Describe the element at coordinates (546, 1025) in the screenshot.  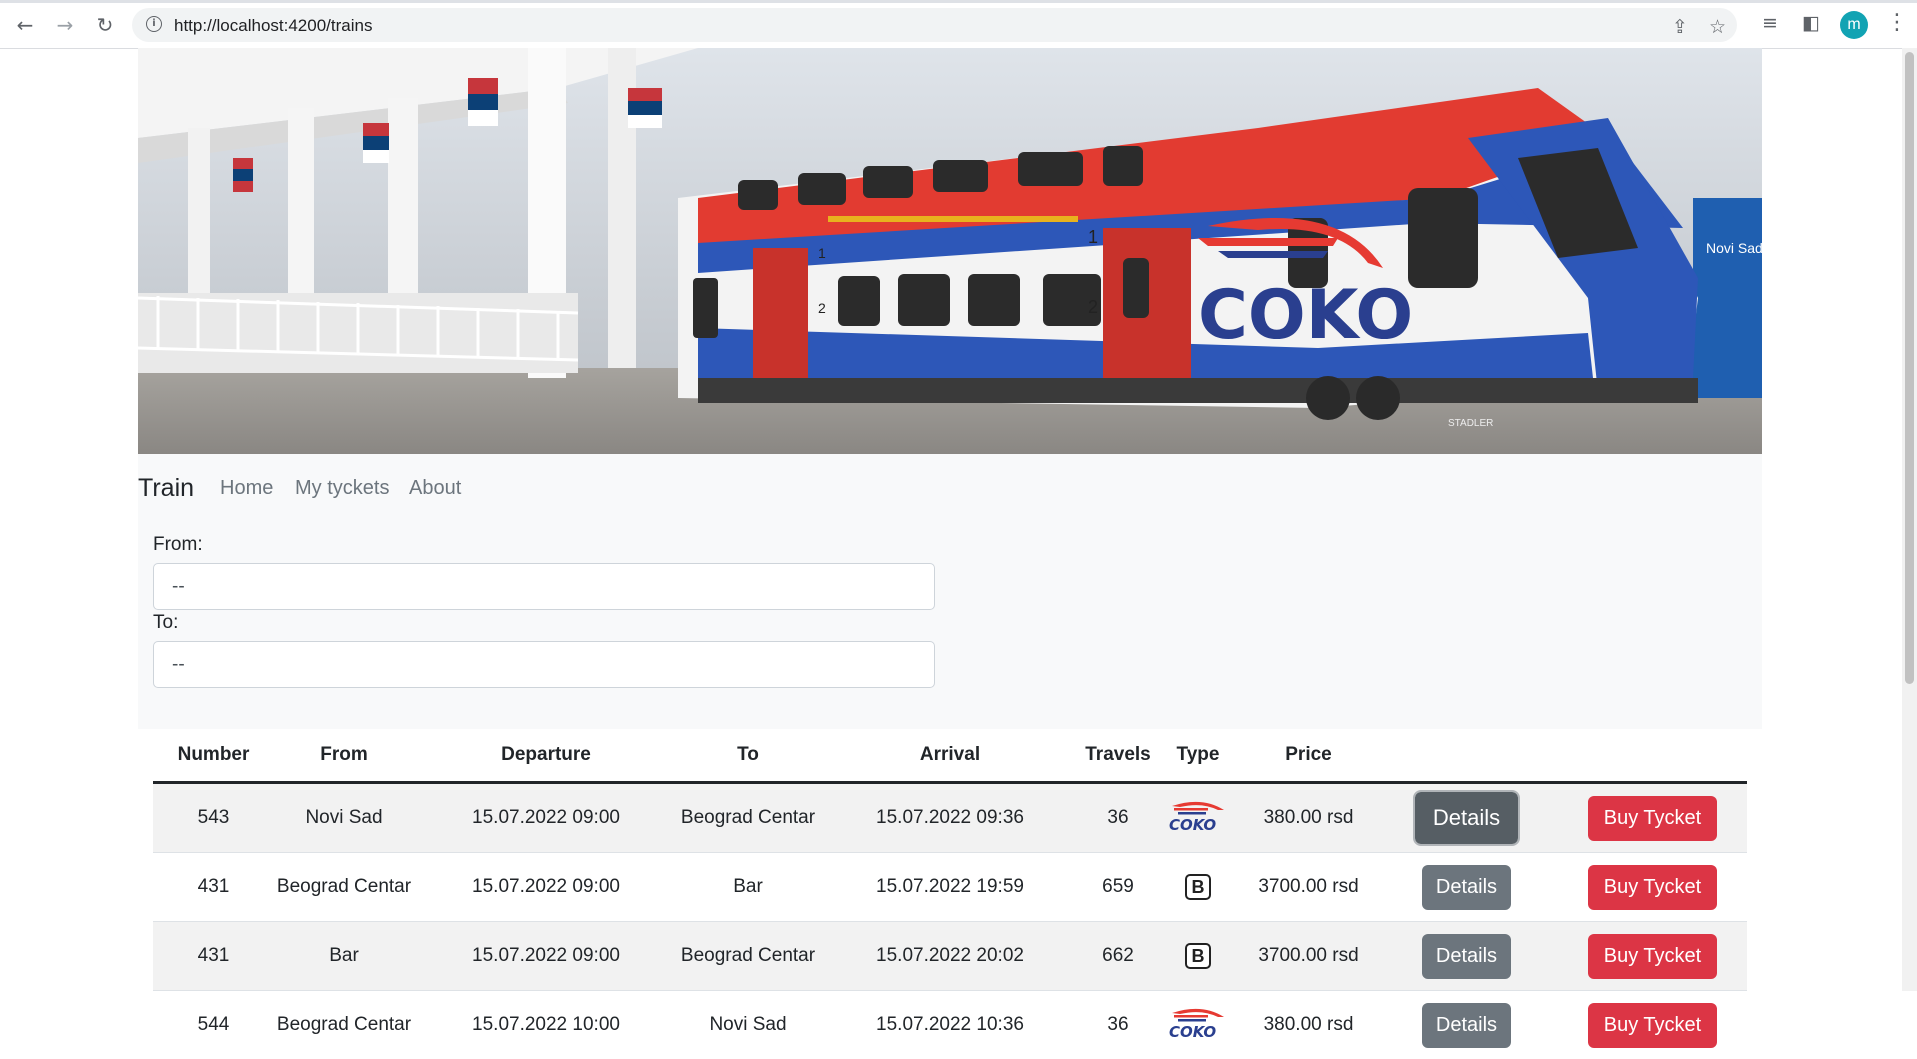
I see `cell-departure: 15.07.2022 10:00` at that location.